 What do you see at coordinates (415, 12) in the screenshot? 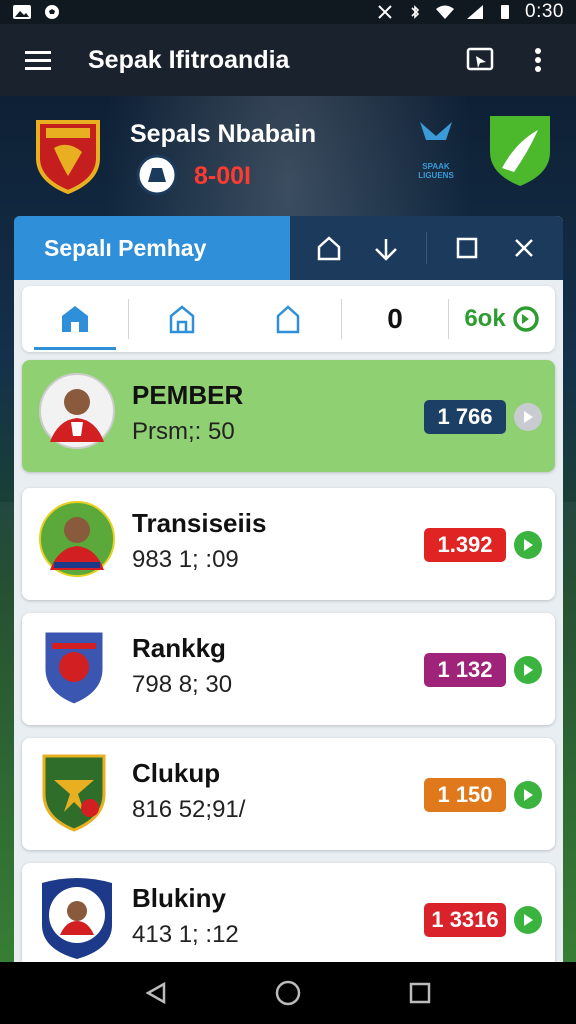
I see `bluetooth-icon` at bounding box center [415, 12].